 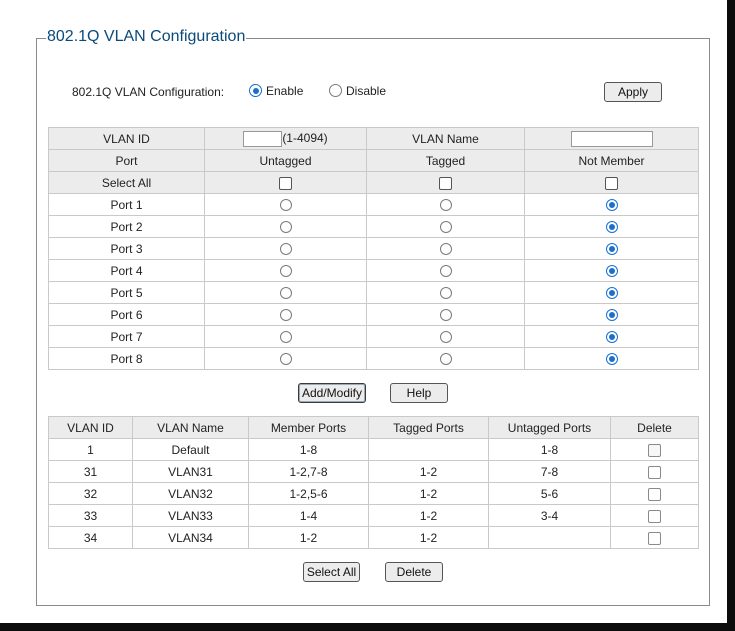 What do you see at coordinates (190, 515) in the screenshot?
I see `vlan-name-cell: VLAN33` at bounding box center [190, 515].